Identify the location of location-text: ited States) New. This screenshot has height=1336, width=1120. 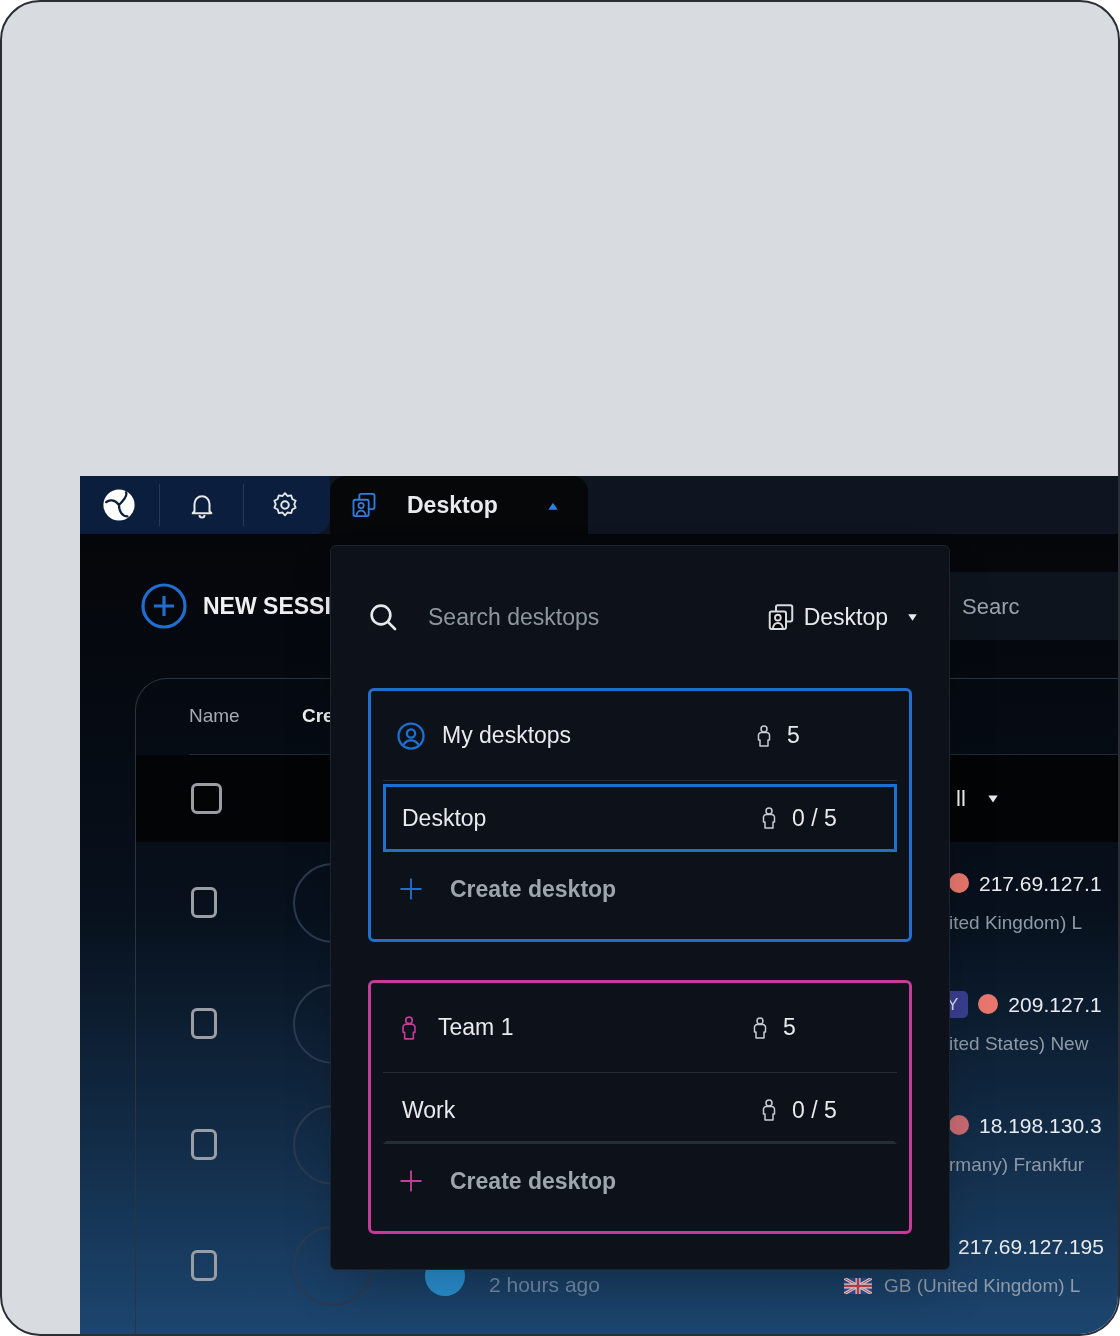
(1019, 1044).